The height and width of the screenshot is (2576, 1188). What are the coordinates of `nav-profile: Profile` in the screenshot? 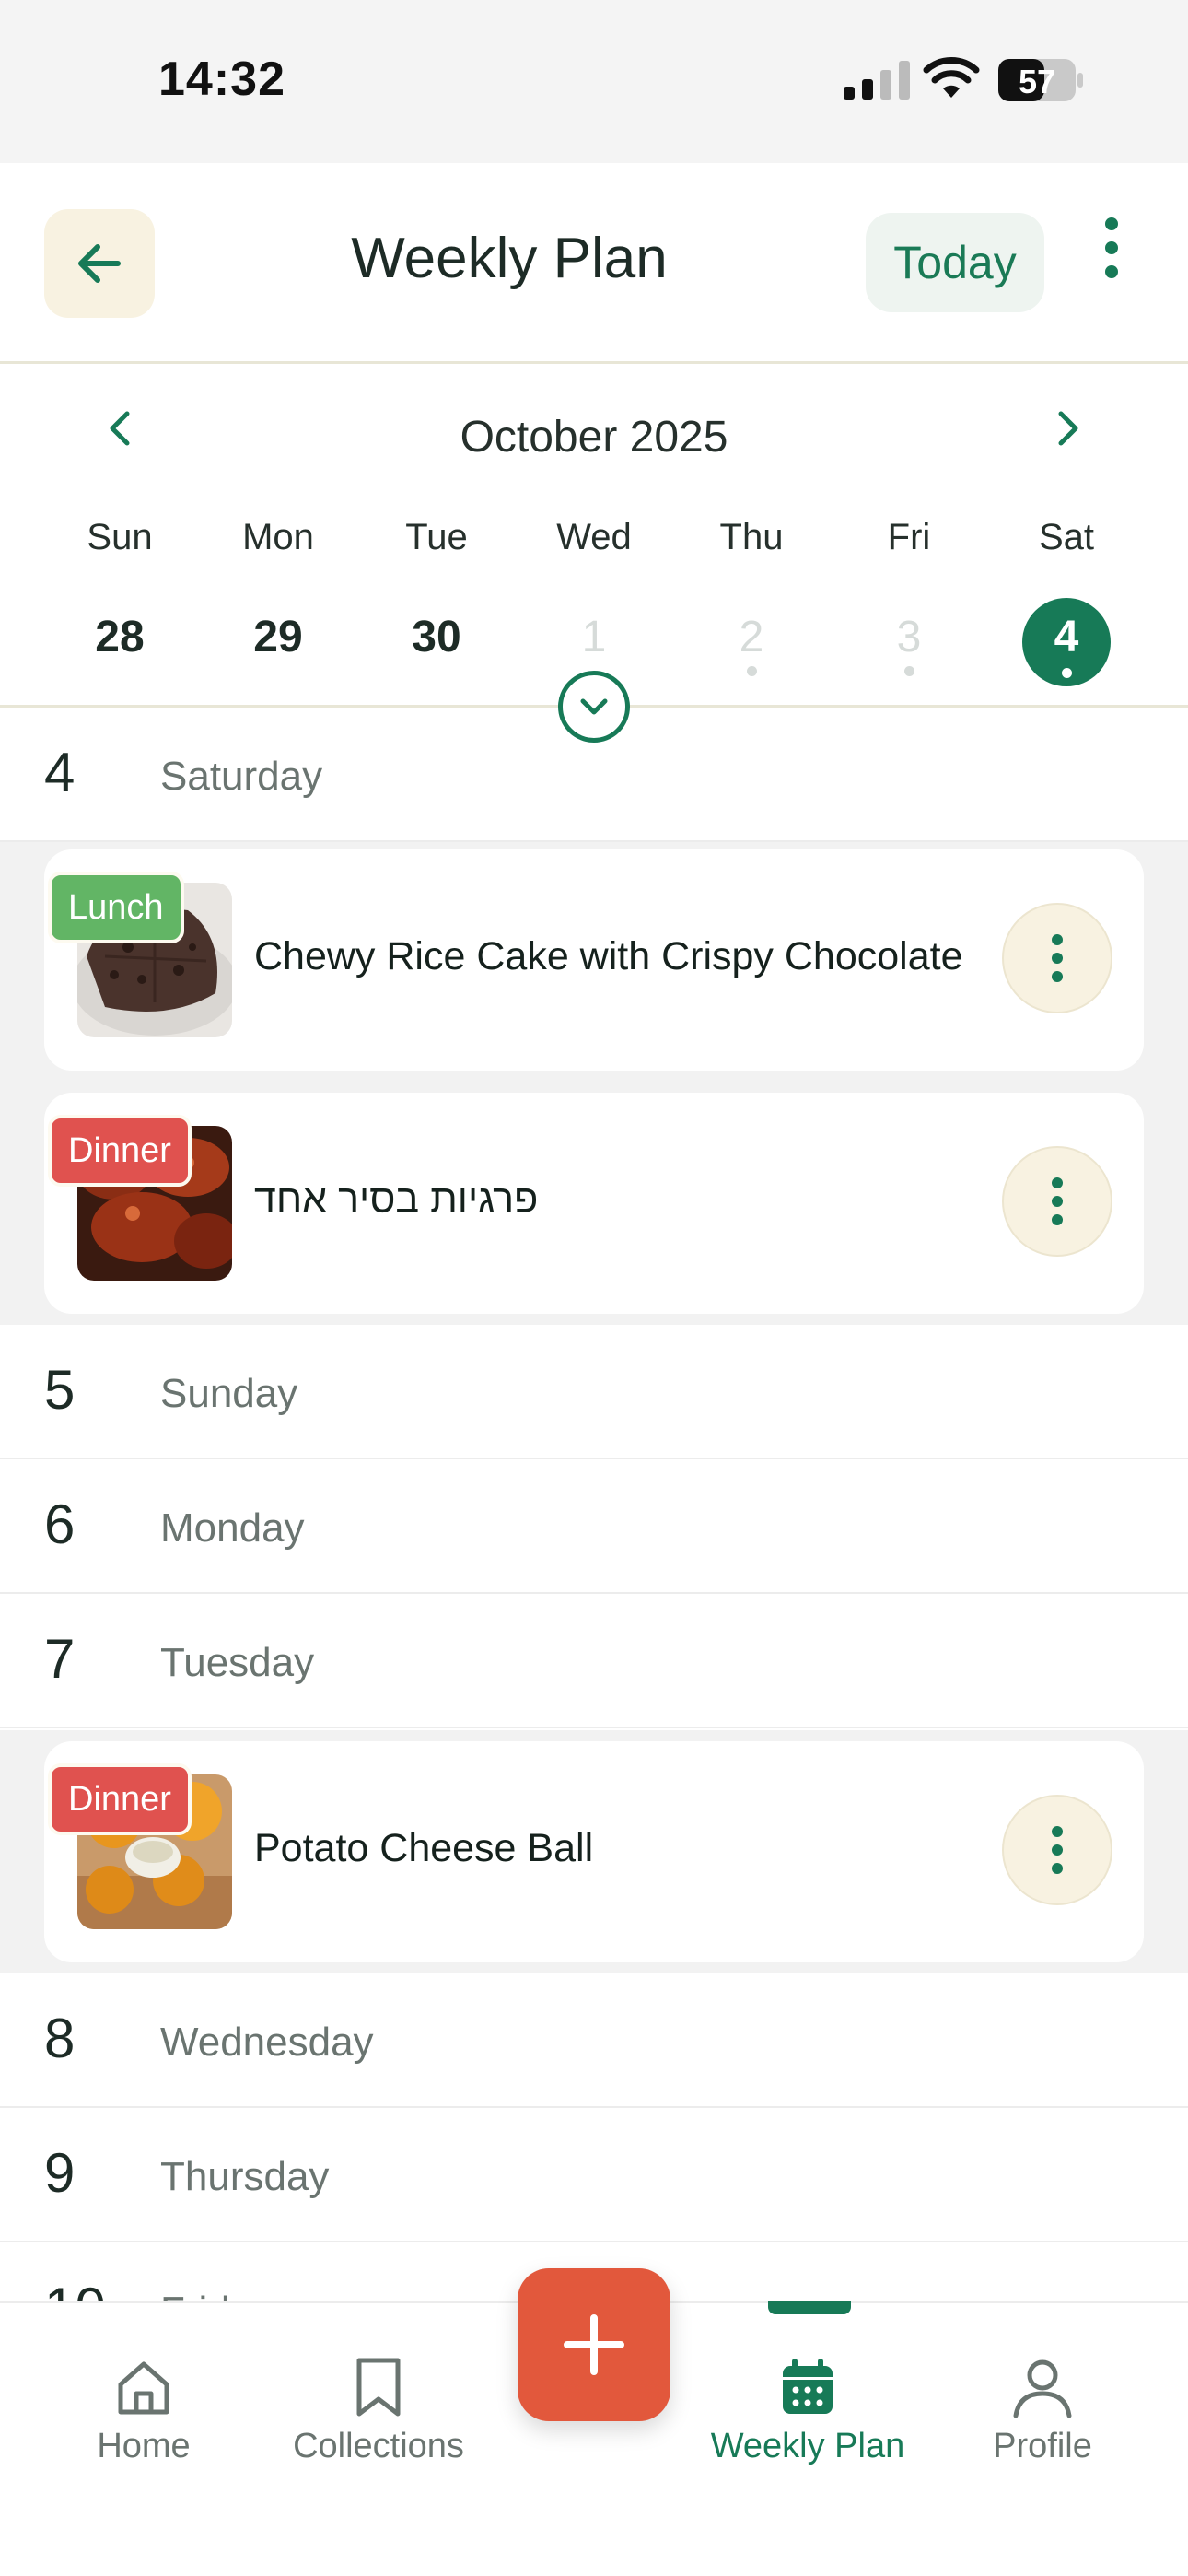 It's located at (1042, 2410).